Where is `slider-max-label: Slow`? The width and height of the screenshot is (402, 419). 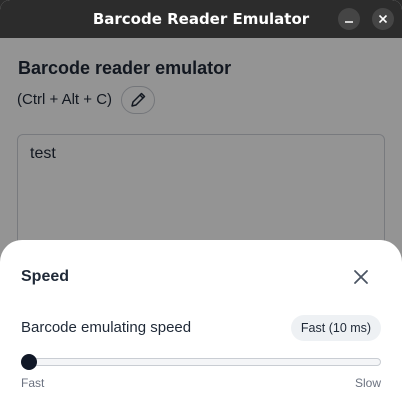 slider-max-label: Slow is located at coordinates (368, 383).